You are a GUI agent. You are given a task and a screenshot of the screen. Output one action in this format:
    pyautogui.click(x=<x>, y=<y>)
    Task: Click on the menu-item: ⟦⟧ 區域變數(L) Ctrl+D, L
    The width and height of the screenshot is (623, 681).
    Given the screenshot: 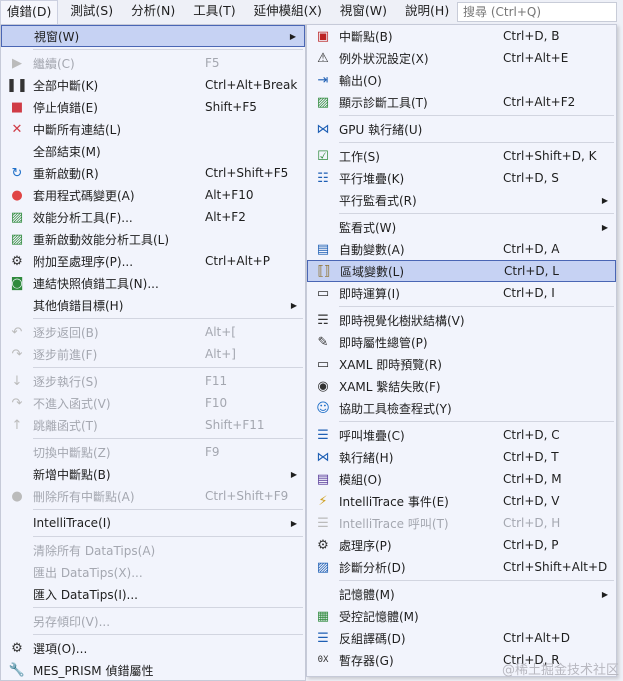 What is the action you would take?
    pyautogui.click(x=461, y=271)
    